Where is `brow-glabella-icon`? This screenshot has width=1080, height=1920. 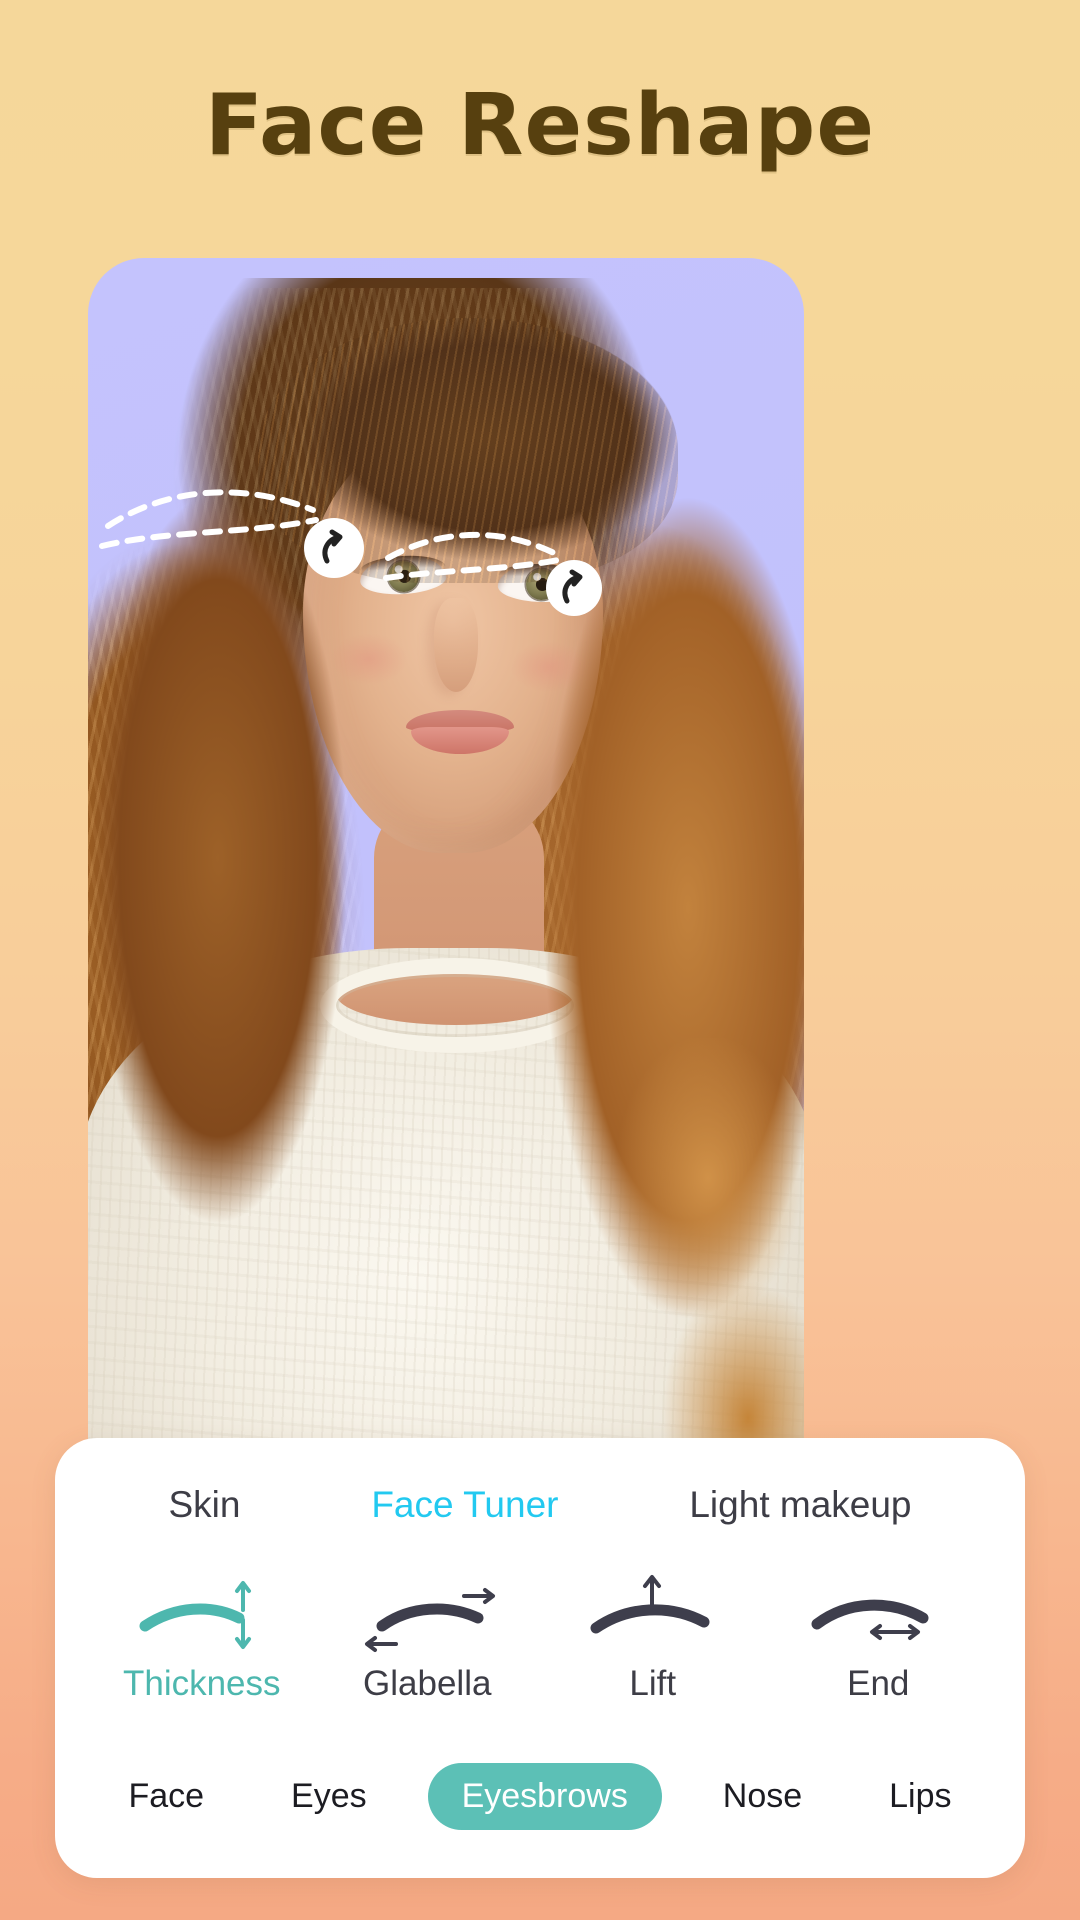 brow-glabella-icon is located at coordinates (427, 1612).